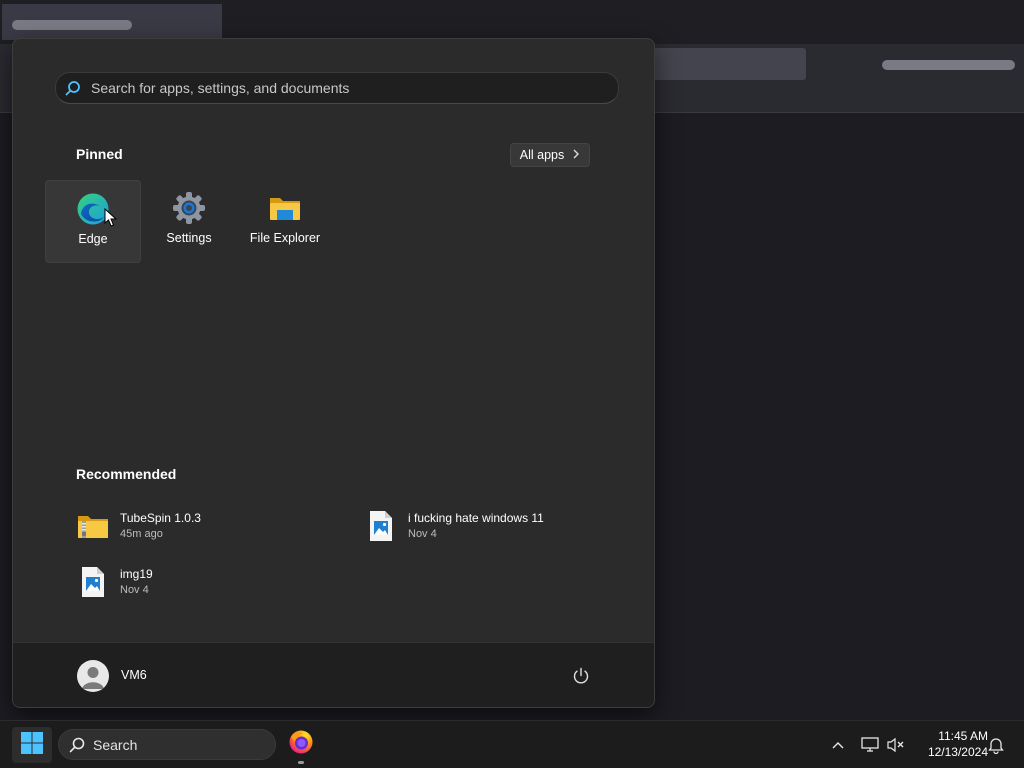 Image resolution: width=1024 pixels, height=768 pixels. I want to click on folder-icon, so click(285, 208).